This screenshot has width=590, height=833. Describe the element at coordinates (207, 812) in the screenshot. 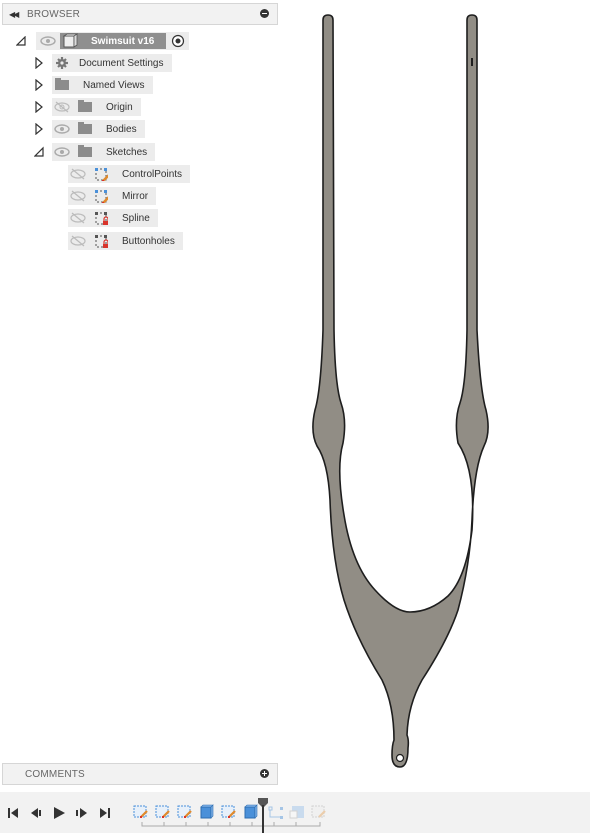

I see `timeline-extrude-feature` at that location.